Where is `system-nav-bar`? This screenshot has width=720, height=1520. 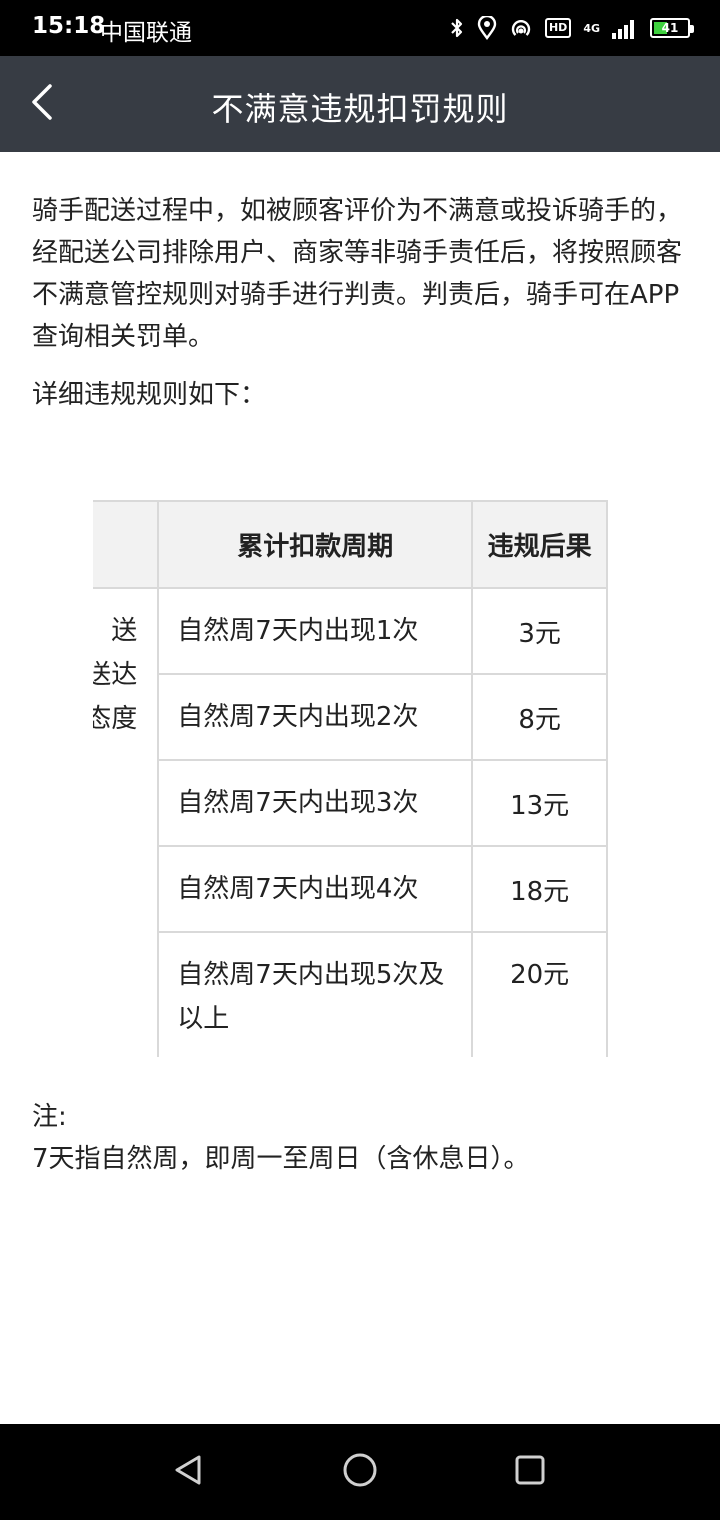
system-nav-bar is located at coordinates (360, 1472).